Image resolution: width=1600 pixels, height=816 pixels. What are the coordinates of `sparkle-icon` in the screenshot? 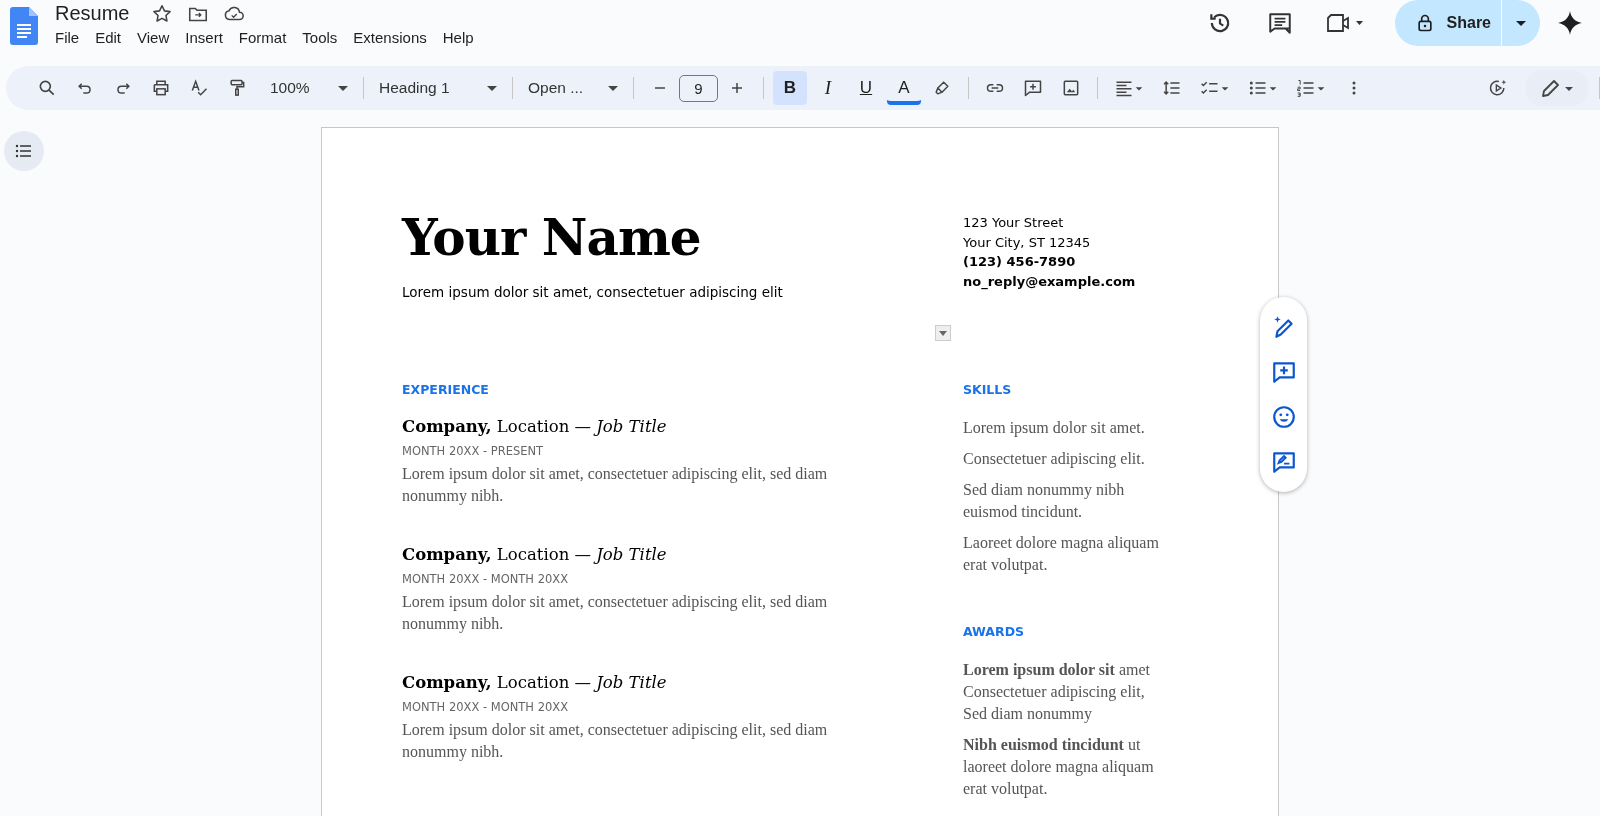 It's located at (1570, 23).